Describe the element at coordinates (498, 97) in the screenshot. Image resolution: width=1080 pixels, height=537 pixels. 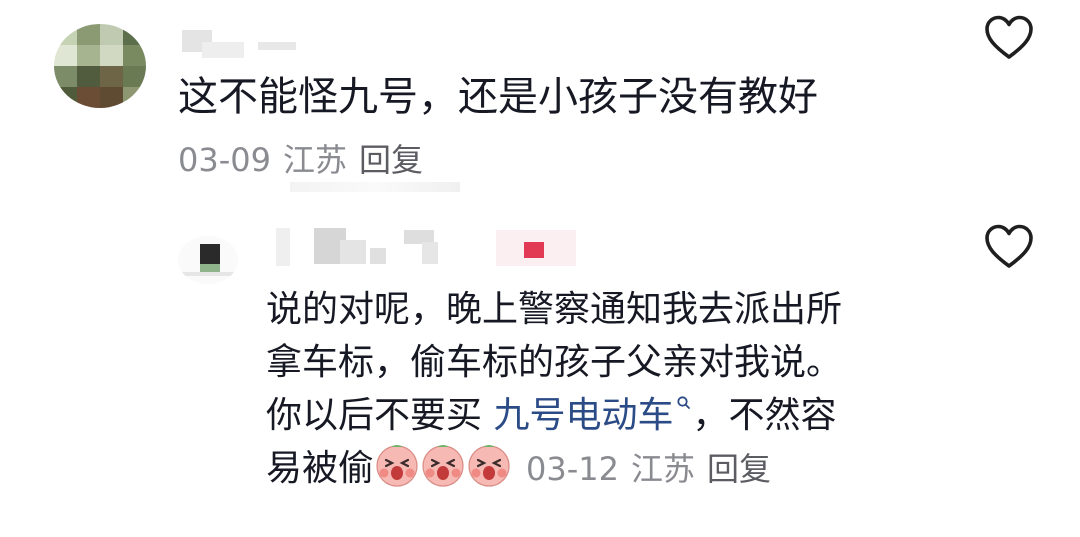
I see `comment-text: 这不能怪九号，还是小孩子没有教好` at that location.